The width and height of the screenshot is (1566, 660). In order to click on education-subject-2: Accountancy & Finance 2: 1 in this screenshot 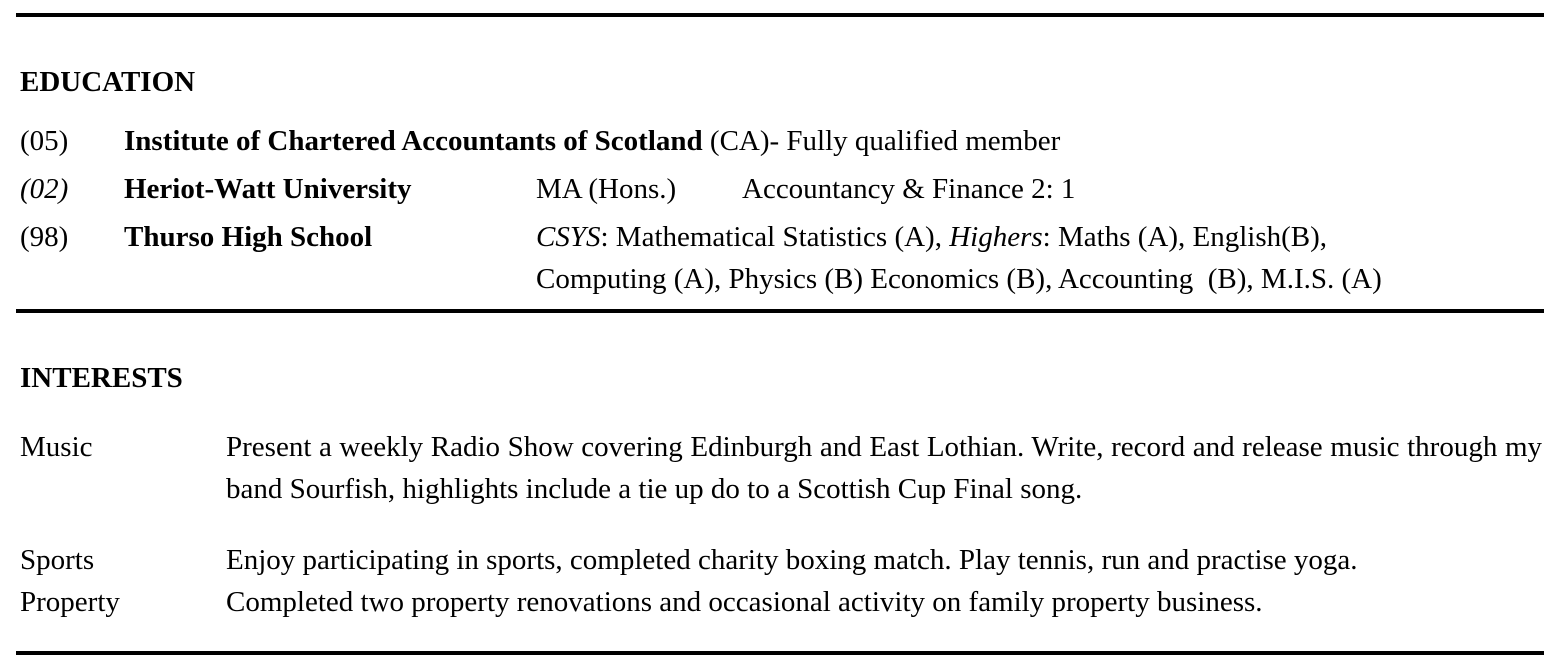, I will do `click(909, 189)`.